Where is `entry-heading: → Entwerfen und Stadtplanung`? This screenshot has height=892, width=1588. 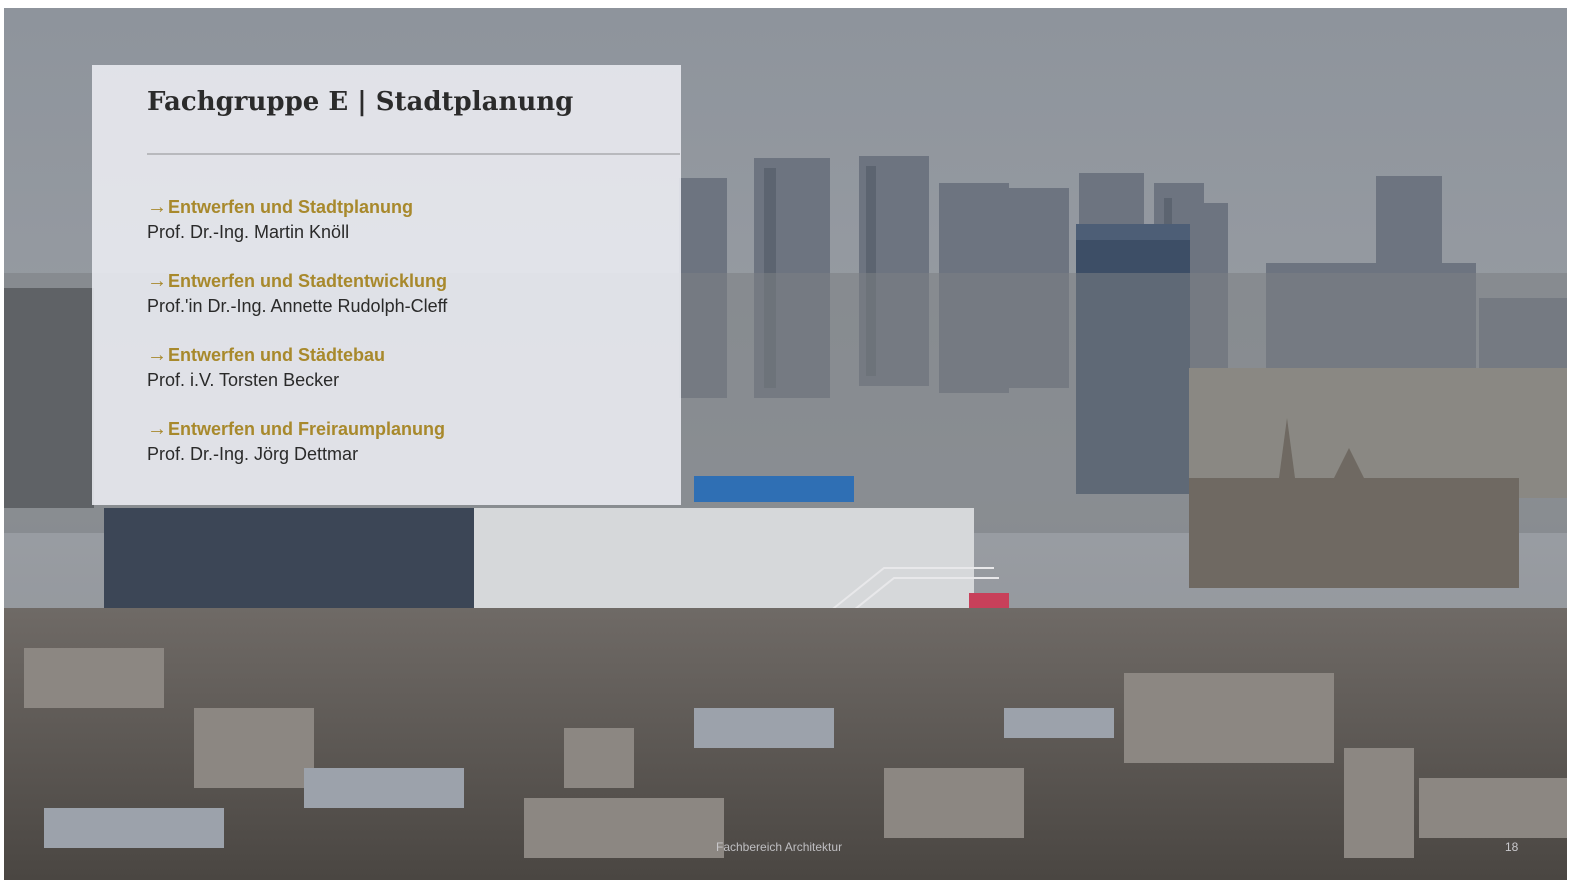
entry-heading: → Entwerfen und Stadtplanung is located at coordinates (407, 207).